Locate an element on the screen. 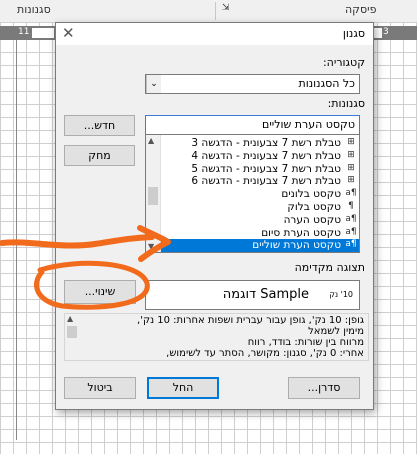 This screenshot has width=417, height=454. style-list-item: ⊞ טבלת רשת 7 צבעונית - הדגשה 3 is located at coordinates (260, 143).